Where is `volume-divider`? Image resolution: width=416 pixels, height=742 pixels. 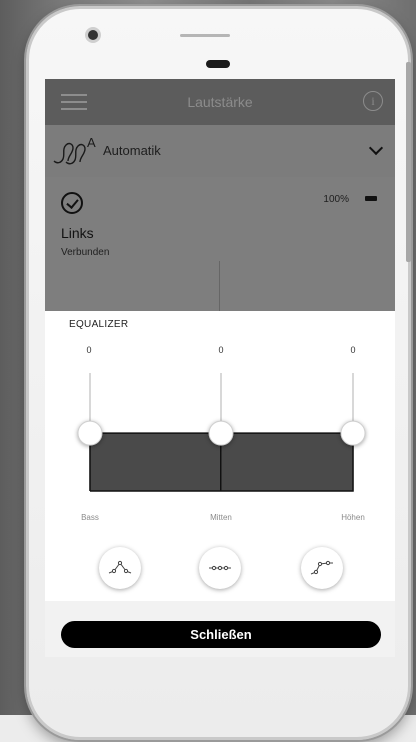 volume-divider is located at coordinates (219, 286).